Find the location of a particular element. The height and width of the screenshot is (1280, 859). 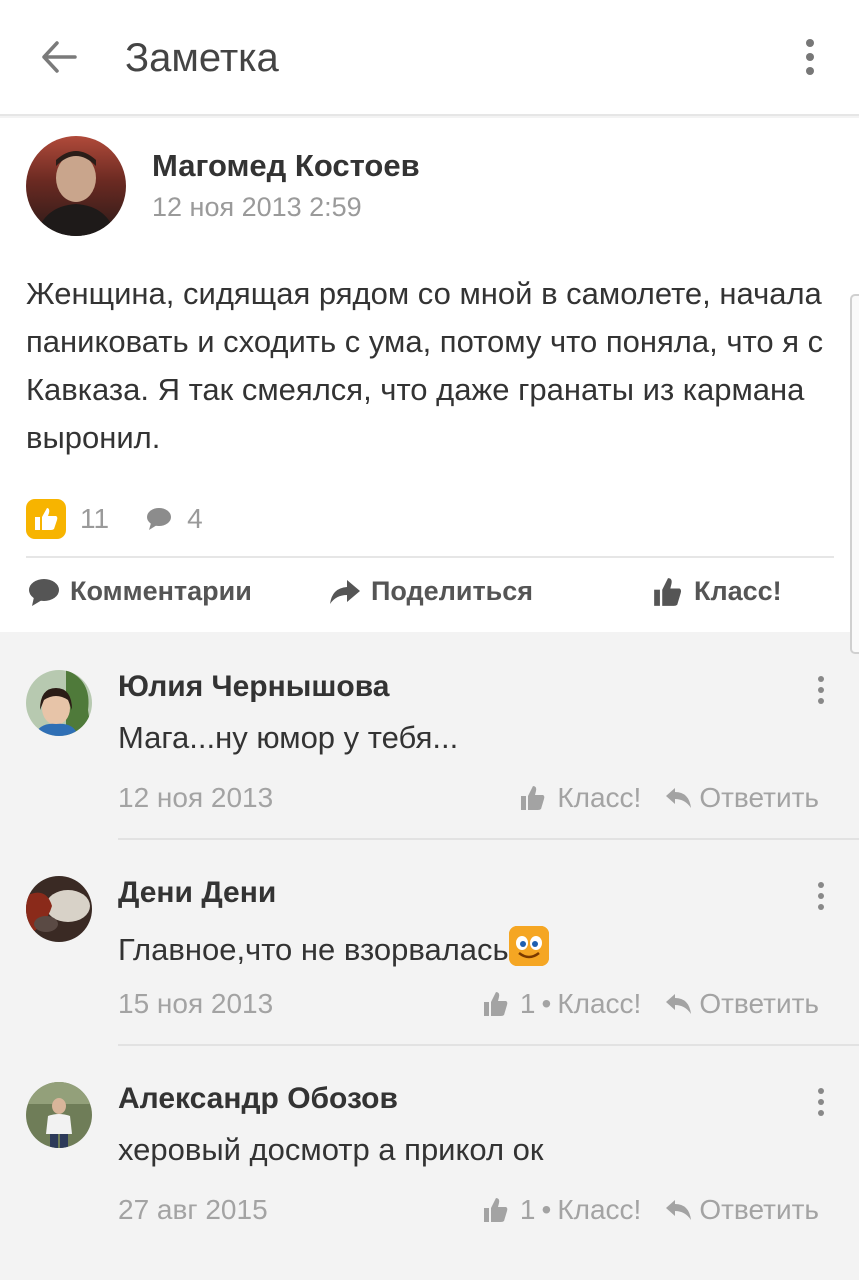

post-actions: Комментарии Поделиться Класс! is located at coordinates (429, 595).